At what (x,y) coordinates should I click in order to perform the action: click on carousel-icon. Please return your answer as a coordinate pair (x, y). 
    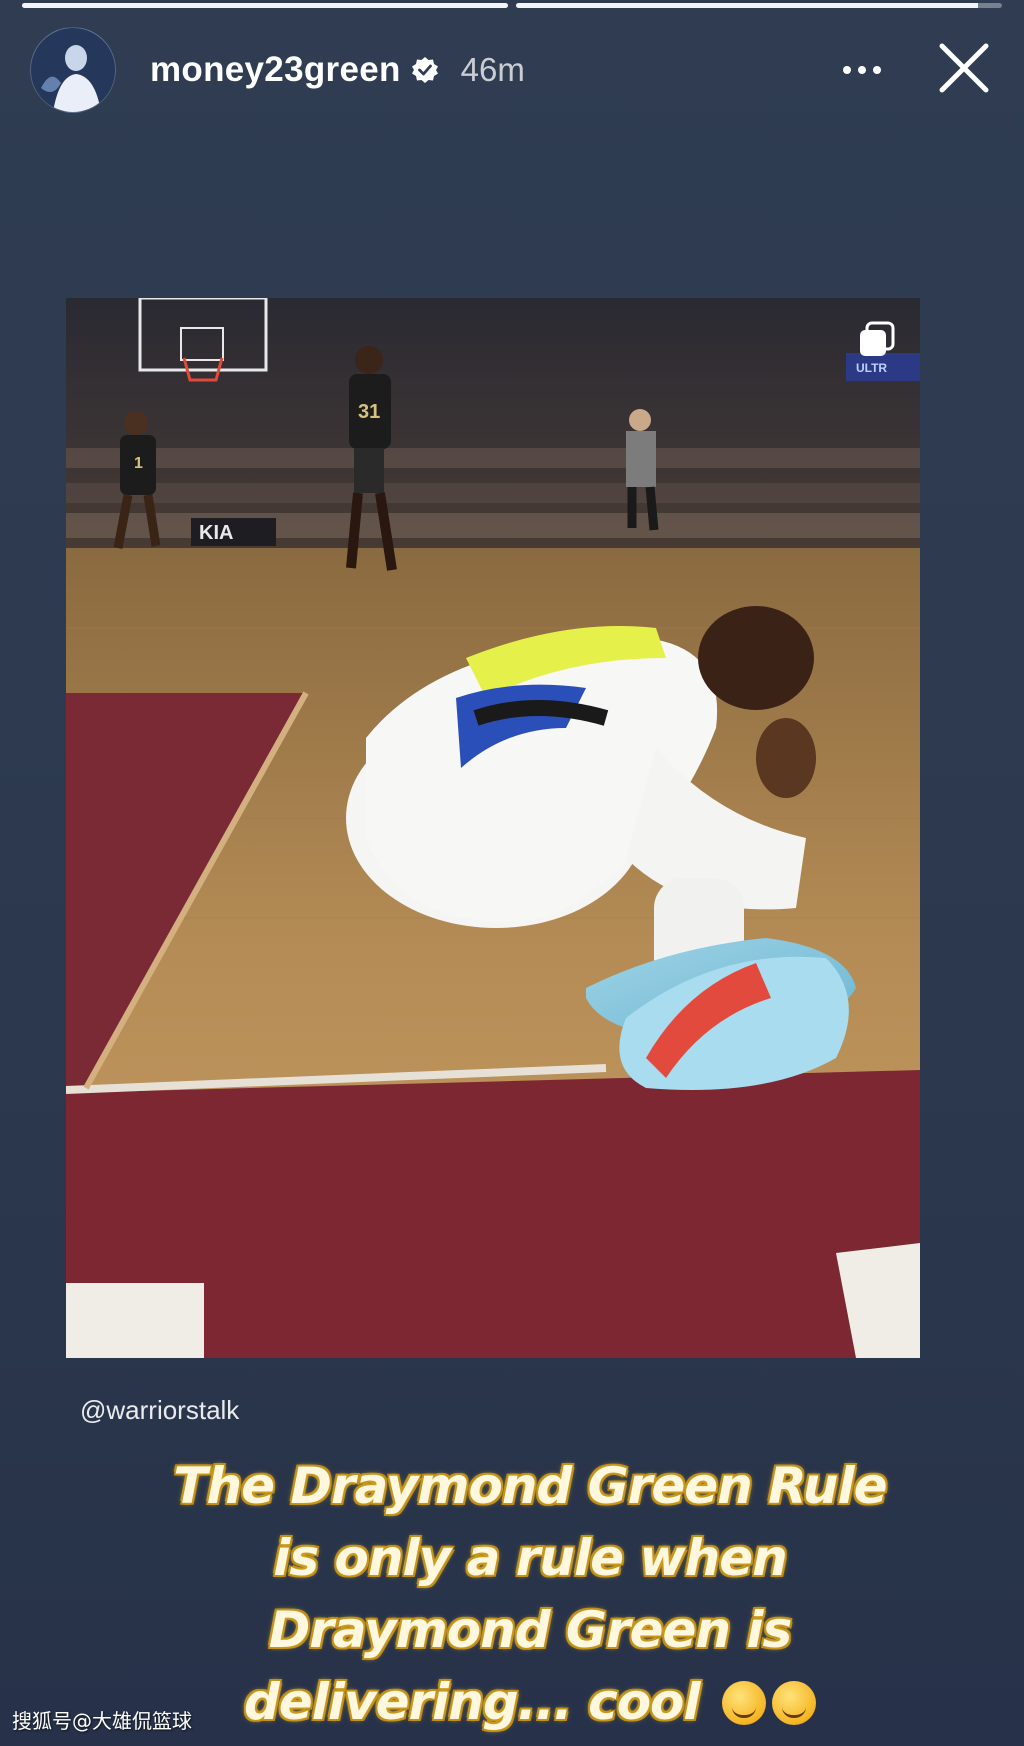
    Looking at the image, I should click on (877, 338).